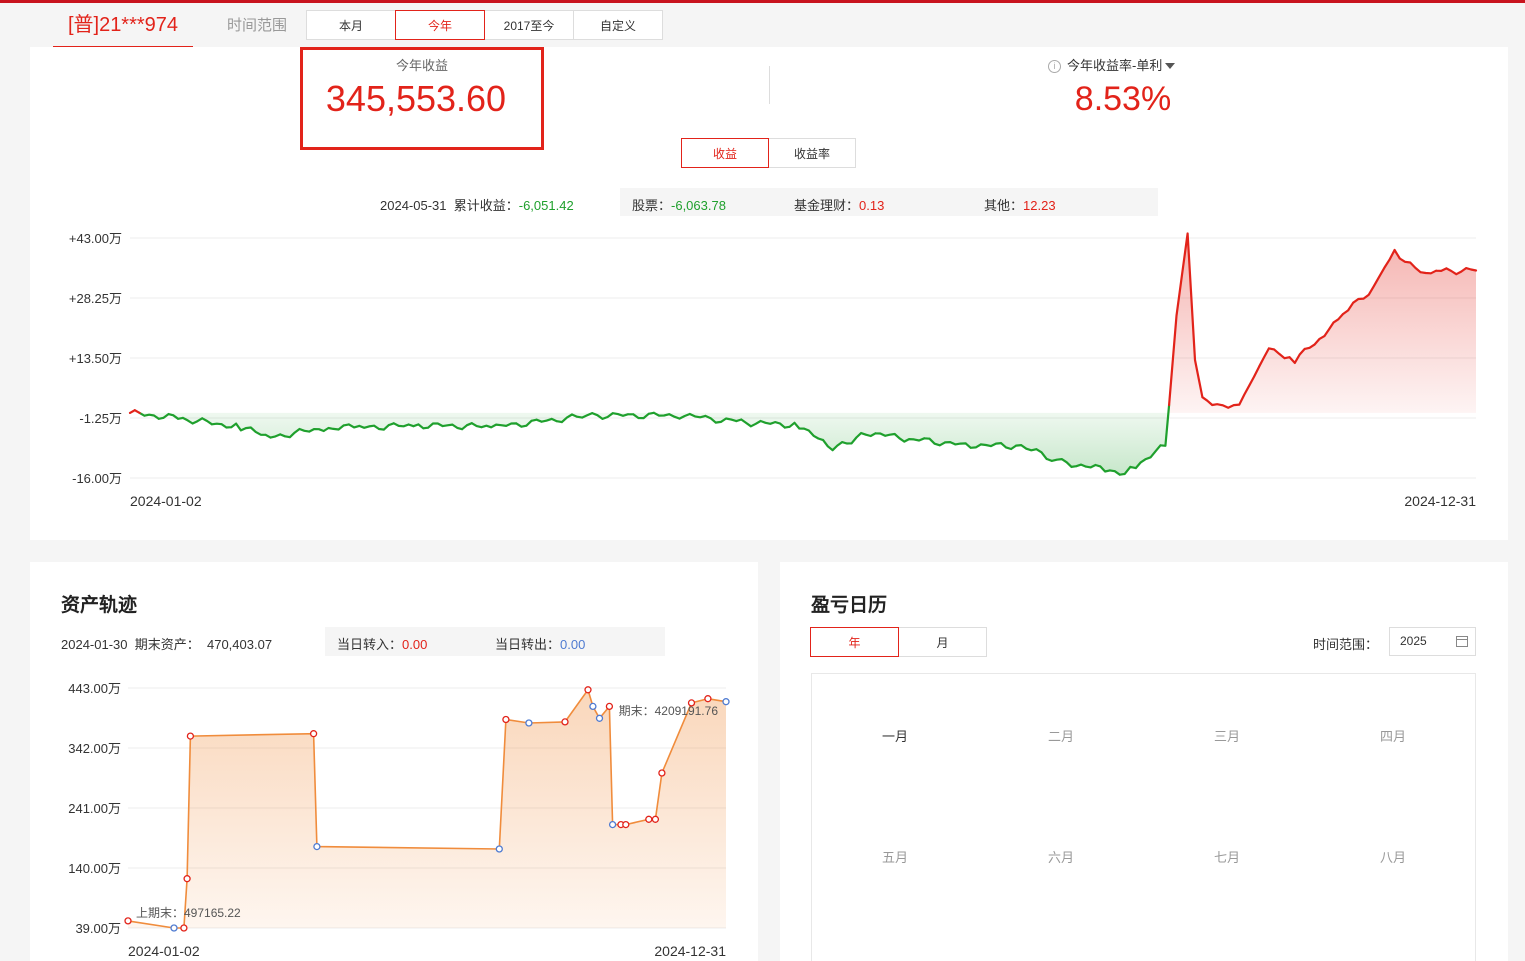  I want to click on y-tick-label: 443.00万, so click(94, 688).